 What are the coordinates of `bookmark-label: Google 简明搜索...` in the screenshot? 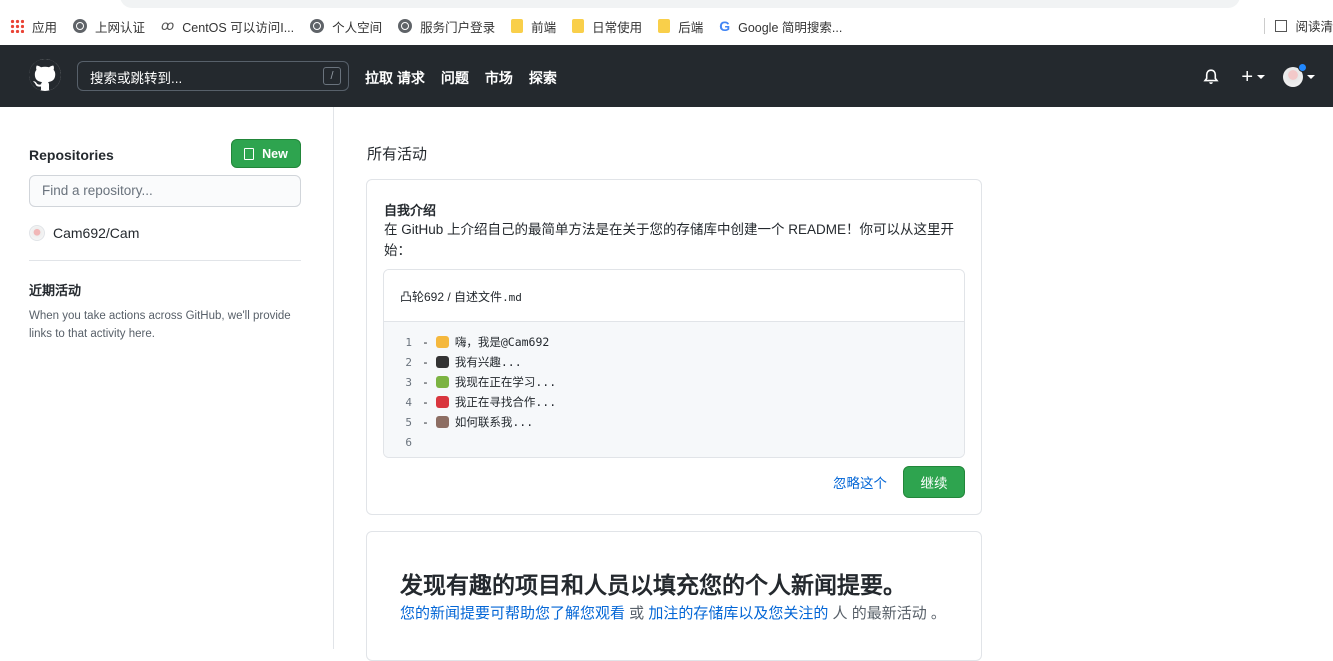 It's located at (790, 27).